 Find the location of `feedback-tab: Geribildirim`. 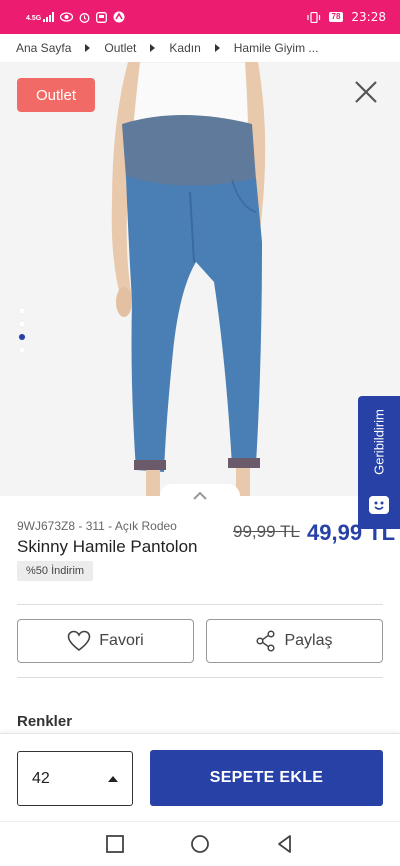

feedback-tab: Geribildirim is located at coordinates (379, 462).